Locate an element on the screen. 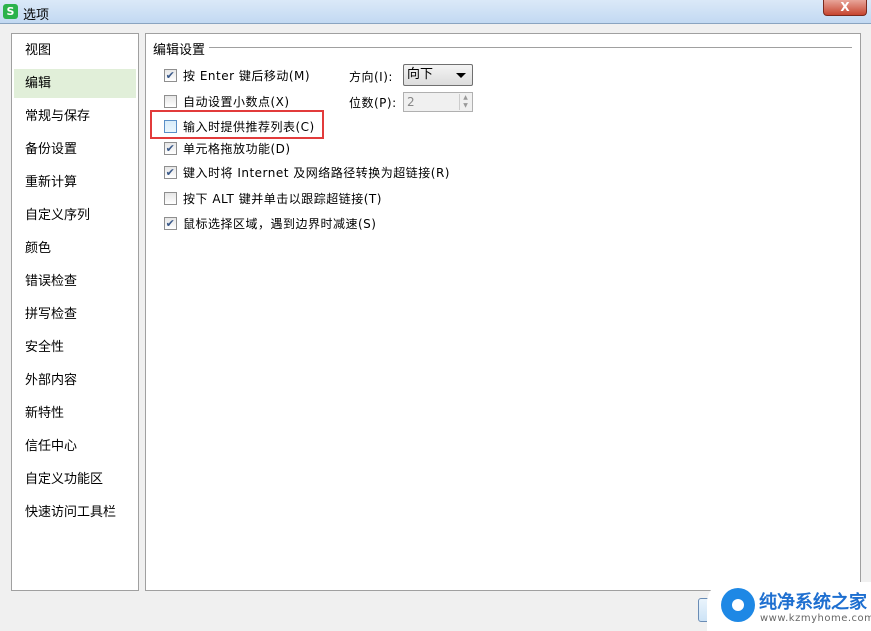 The width and height of the screenshot is (871, 631). sidebar-item: 安全性 is located at coordinates (75, 347).